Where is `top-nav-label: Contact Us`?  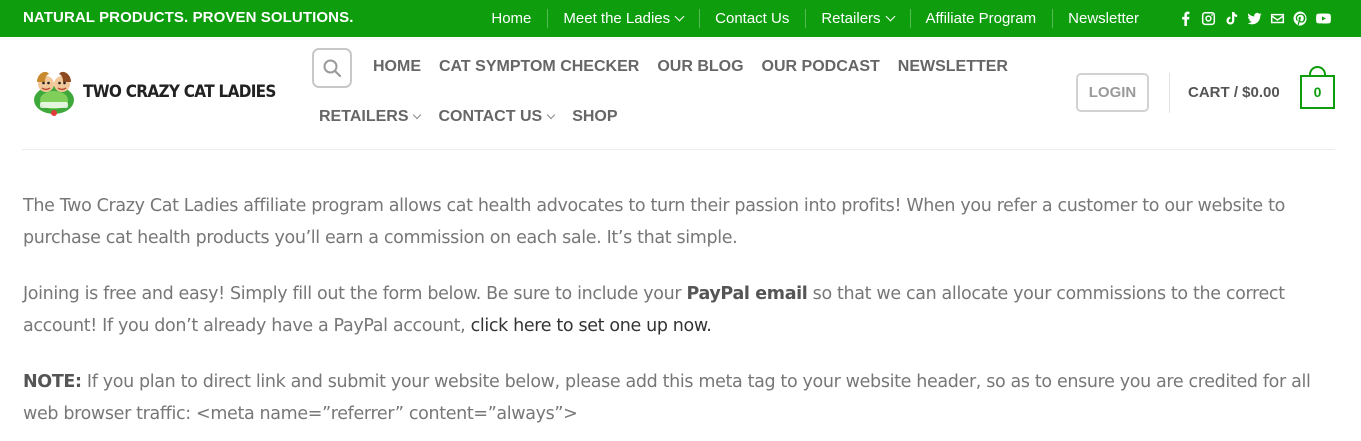 top-nav-label: Contact Us is located at coordinates (752, 18).